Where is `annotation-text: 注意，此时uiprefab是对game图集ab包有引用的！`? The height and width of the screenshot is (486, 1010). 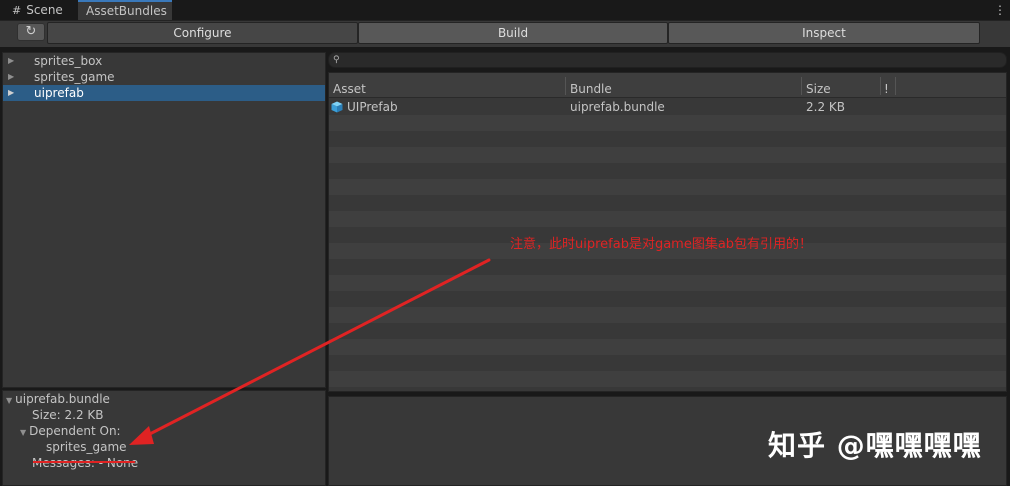 annotation-text: 注意，此时uiprefab是对game图集ab包有引用的！ is located at coordinates (661, 244).